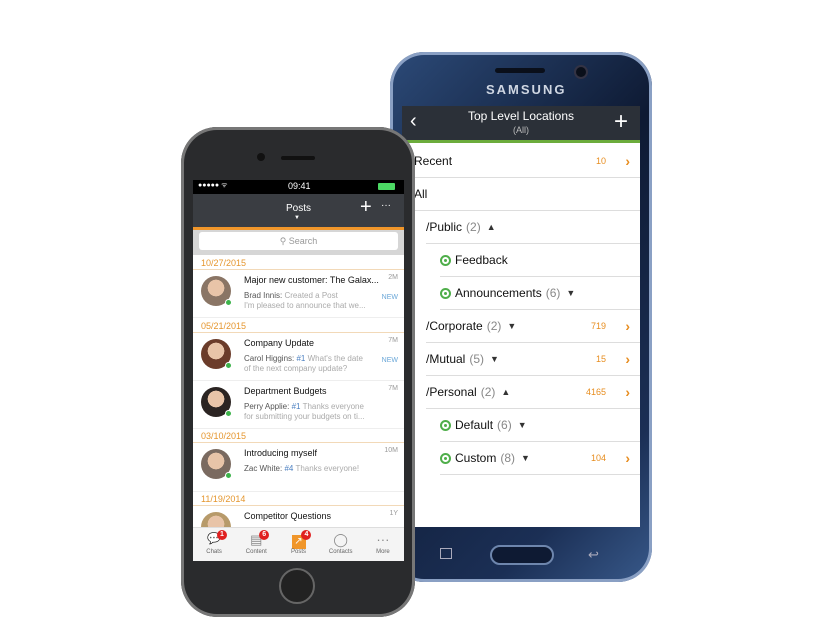  What do you see at coordinates (540, 293) in the screenshot?
I see `location-row: Announcements (6) ▼` at bounding box center [540, 293].